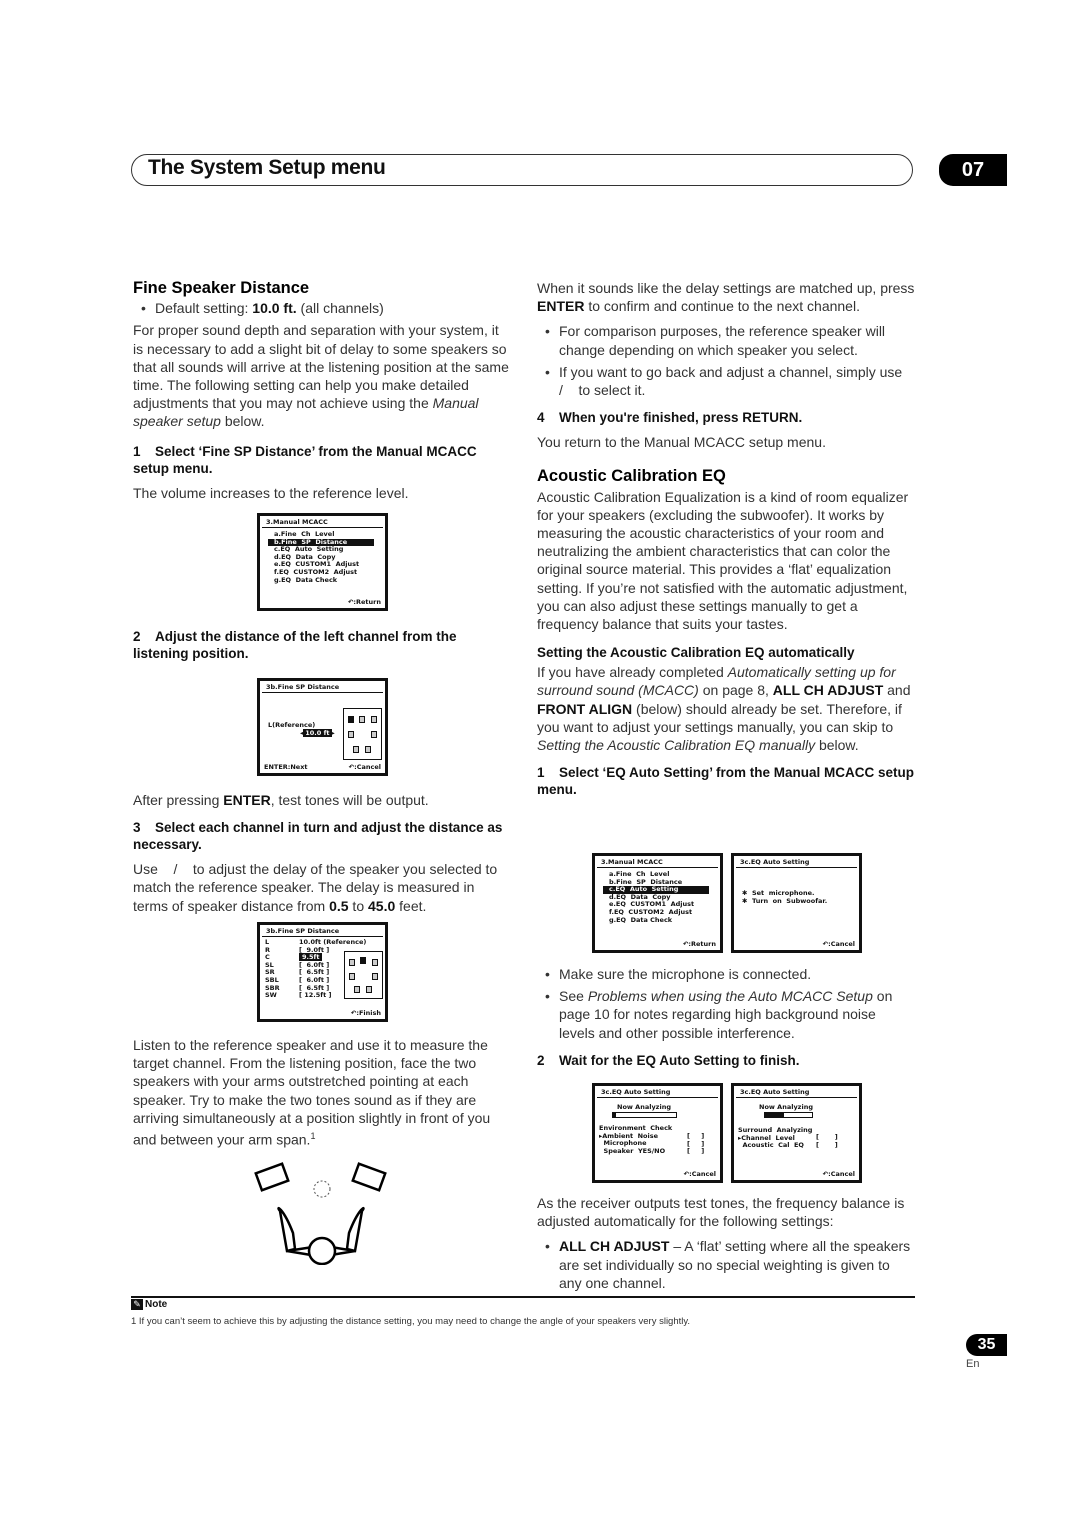 Image resolution: width=1080 pixels, height=1528 pixels. What do you see at coordinates (730, 974) in the screenshot?
I see `bullet-microphone: Make sure the microphone is connected.` at bounding box center [730, 974].